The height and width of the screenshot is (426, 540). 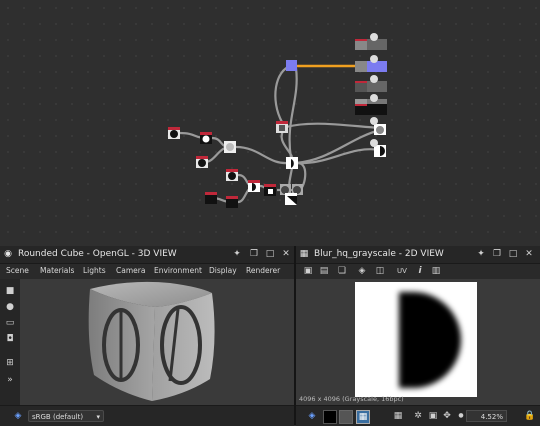 What do you see at coordinates (363, 417) in the screenshot?
I see `checker-bg-swatch: ▦` at bounding box center [363, 417].